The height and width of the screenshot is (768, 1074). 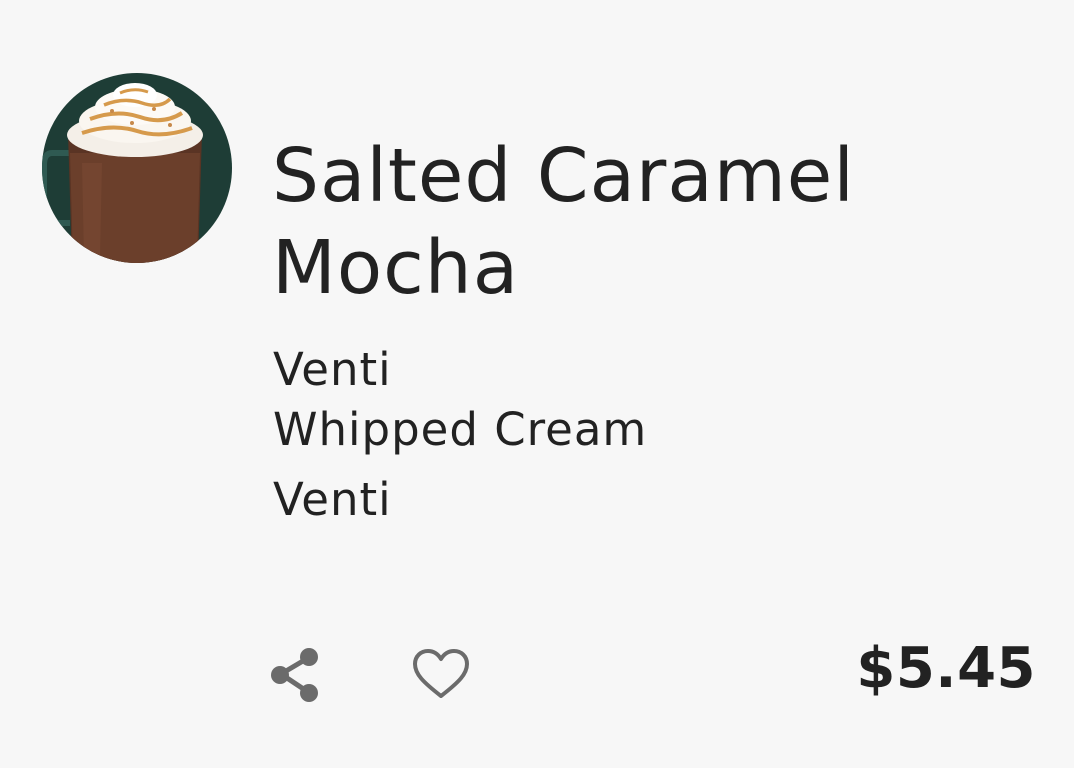 I want to click on item-price: $5.45, so click(x=946, y=668).